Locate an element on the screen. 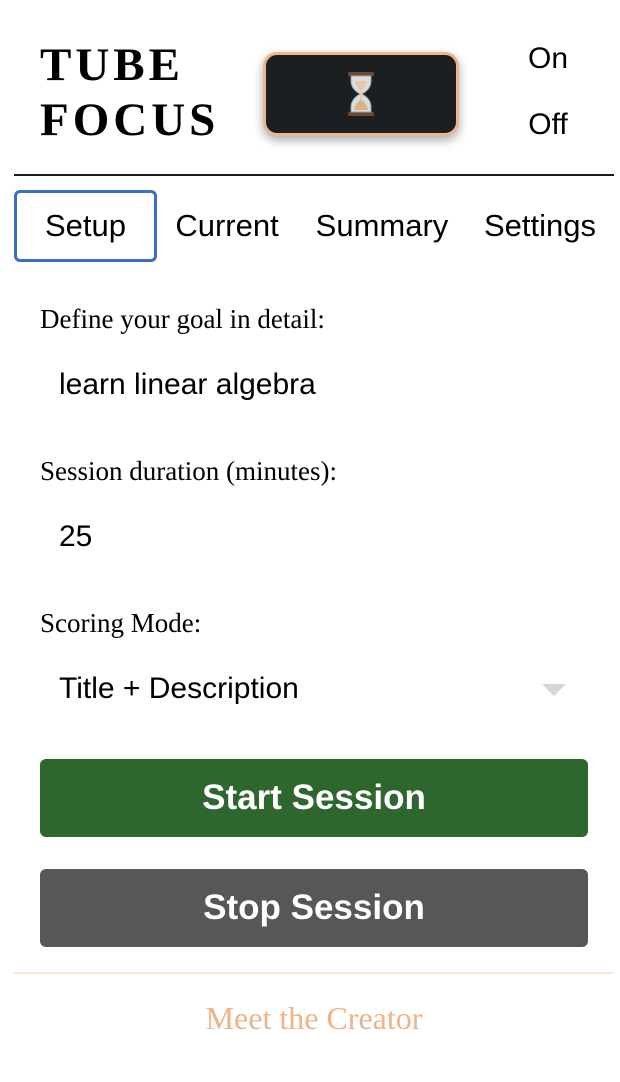 This screenshot has width=620, height=1082. focus-toggle-button is located at coordinates (361, 94).